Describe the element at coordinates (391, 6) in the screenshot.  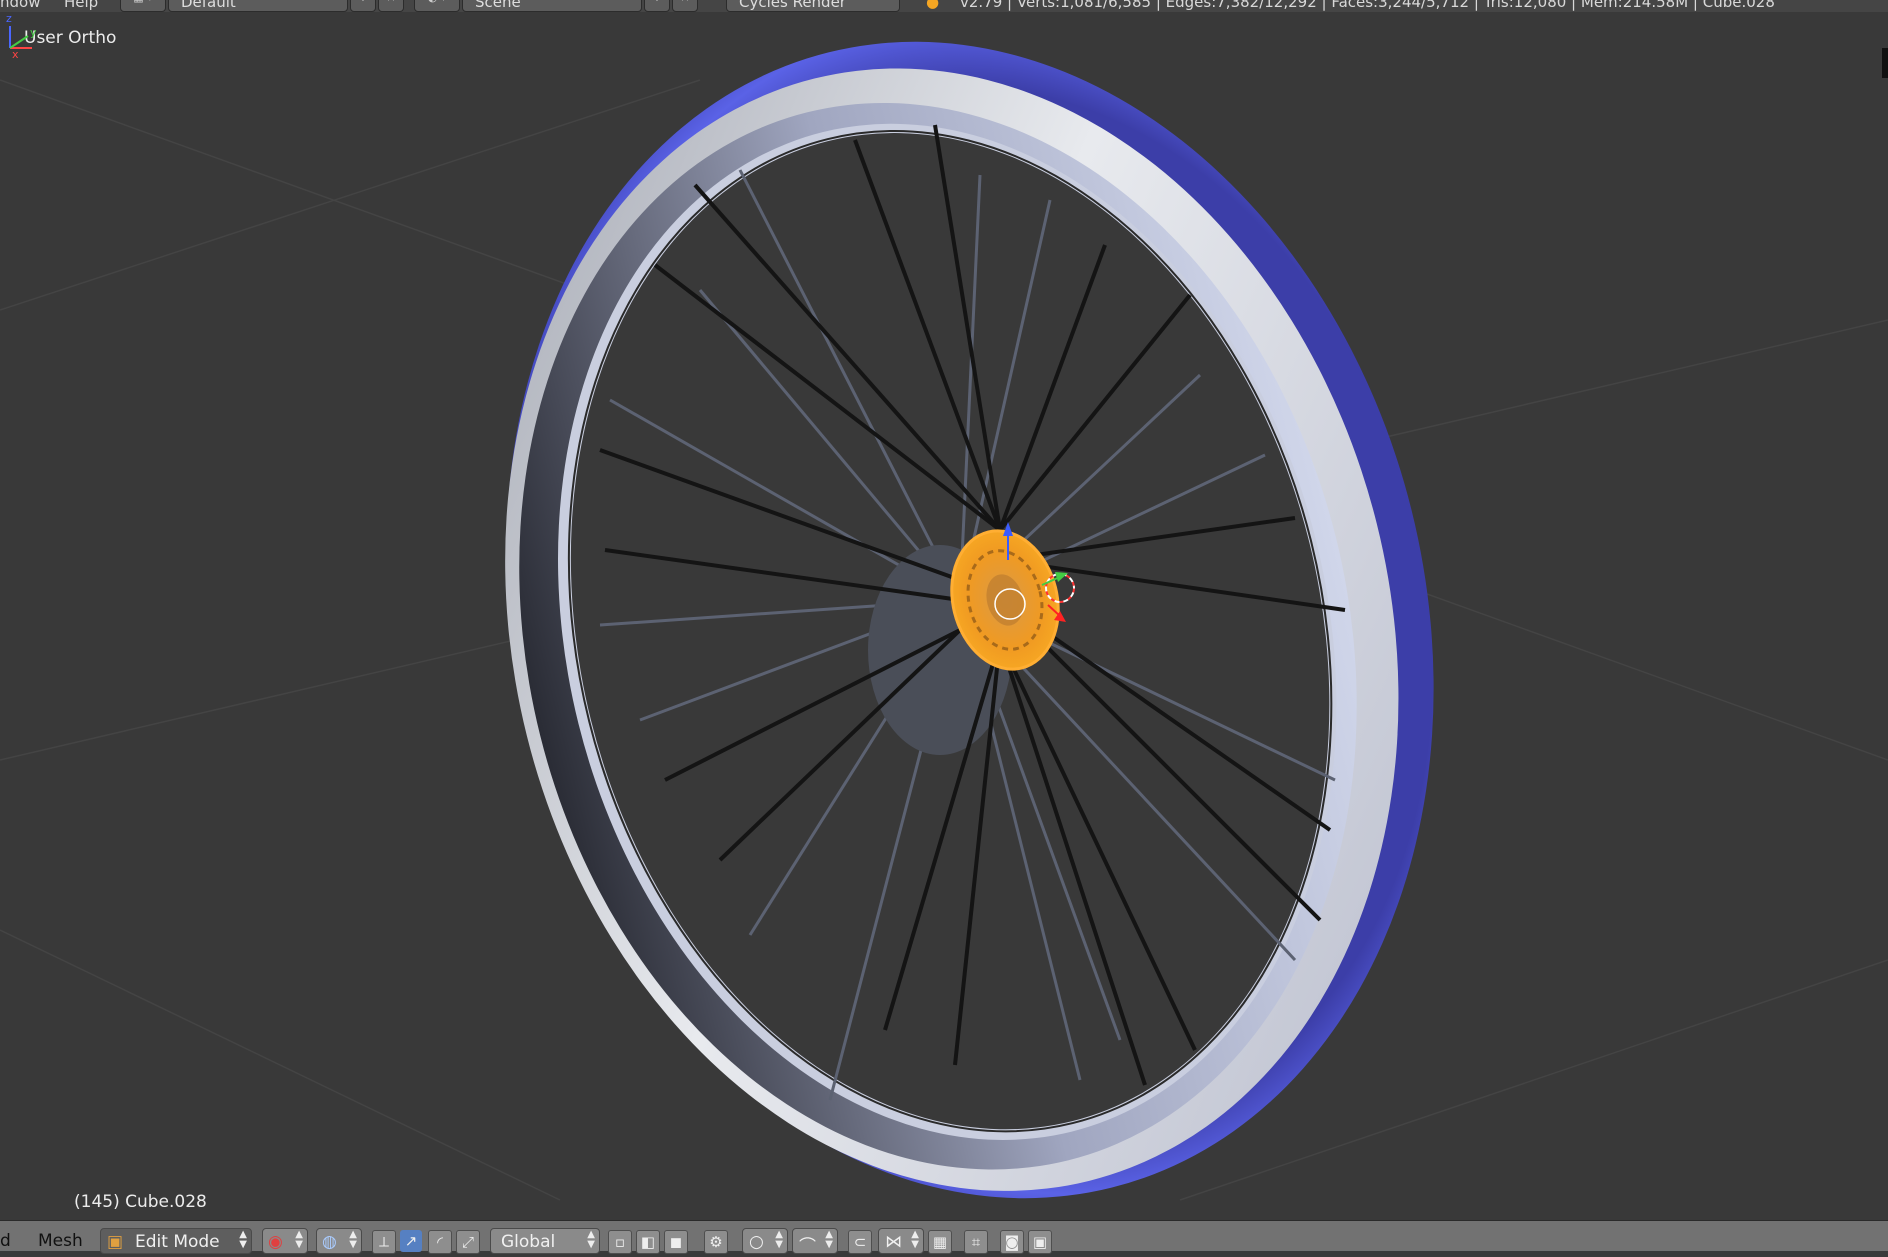
I see `layout-remove-button: ×` at that location.